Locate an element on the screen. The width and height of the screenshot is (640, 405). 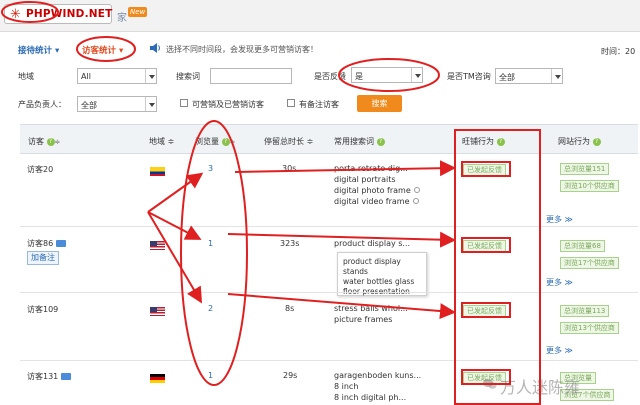
keyword: digital portraits is located at coordinates (365, 179).